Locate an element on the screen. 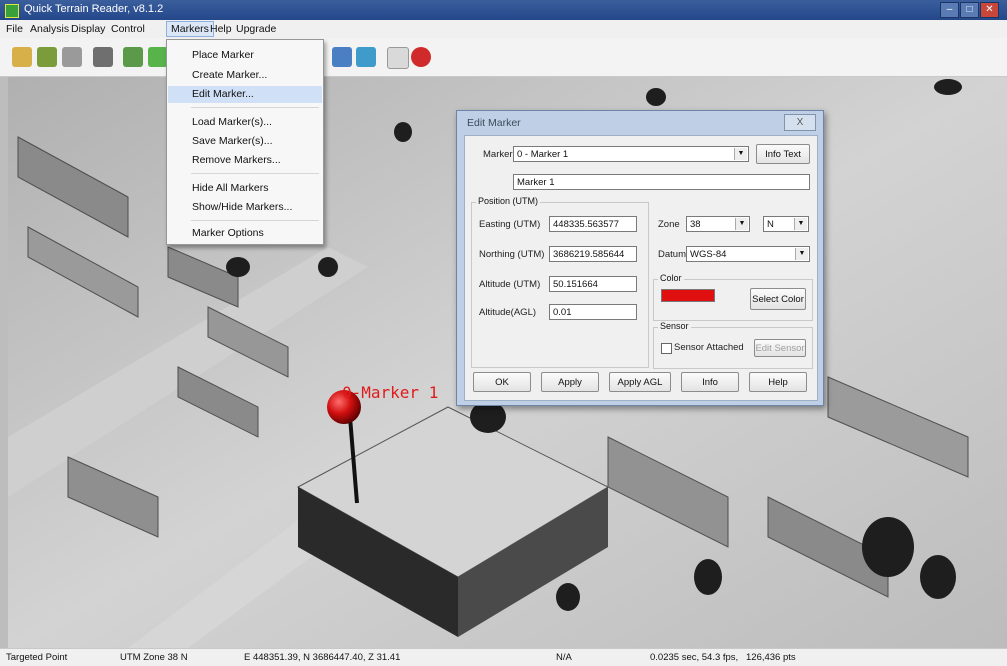  menu-item-hide-all-markers: Hide All Markers is located at coordinates (245, 188).